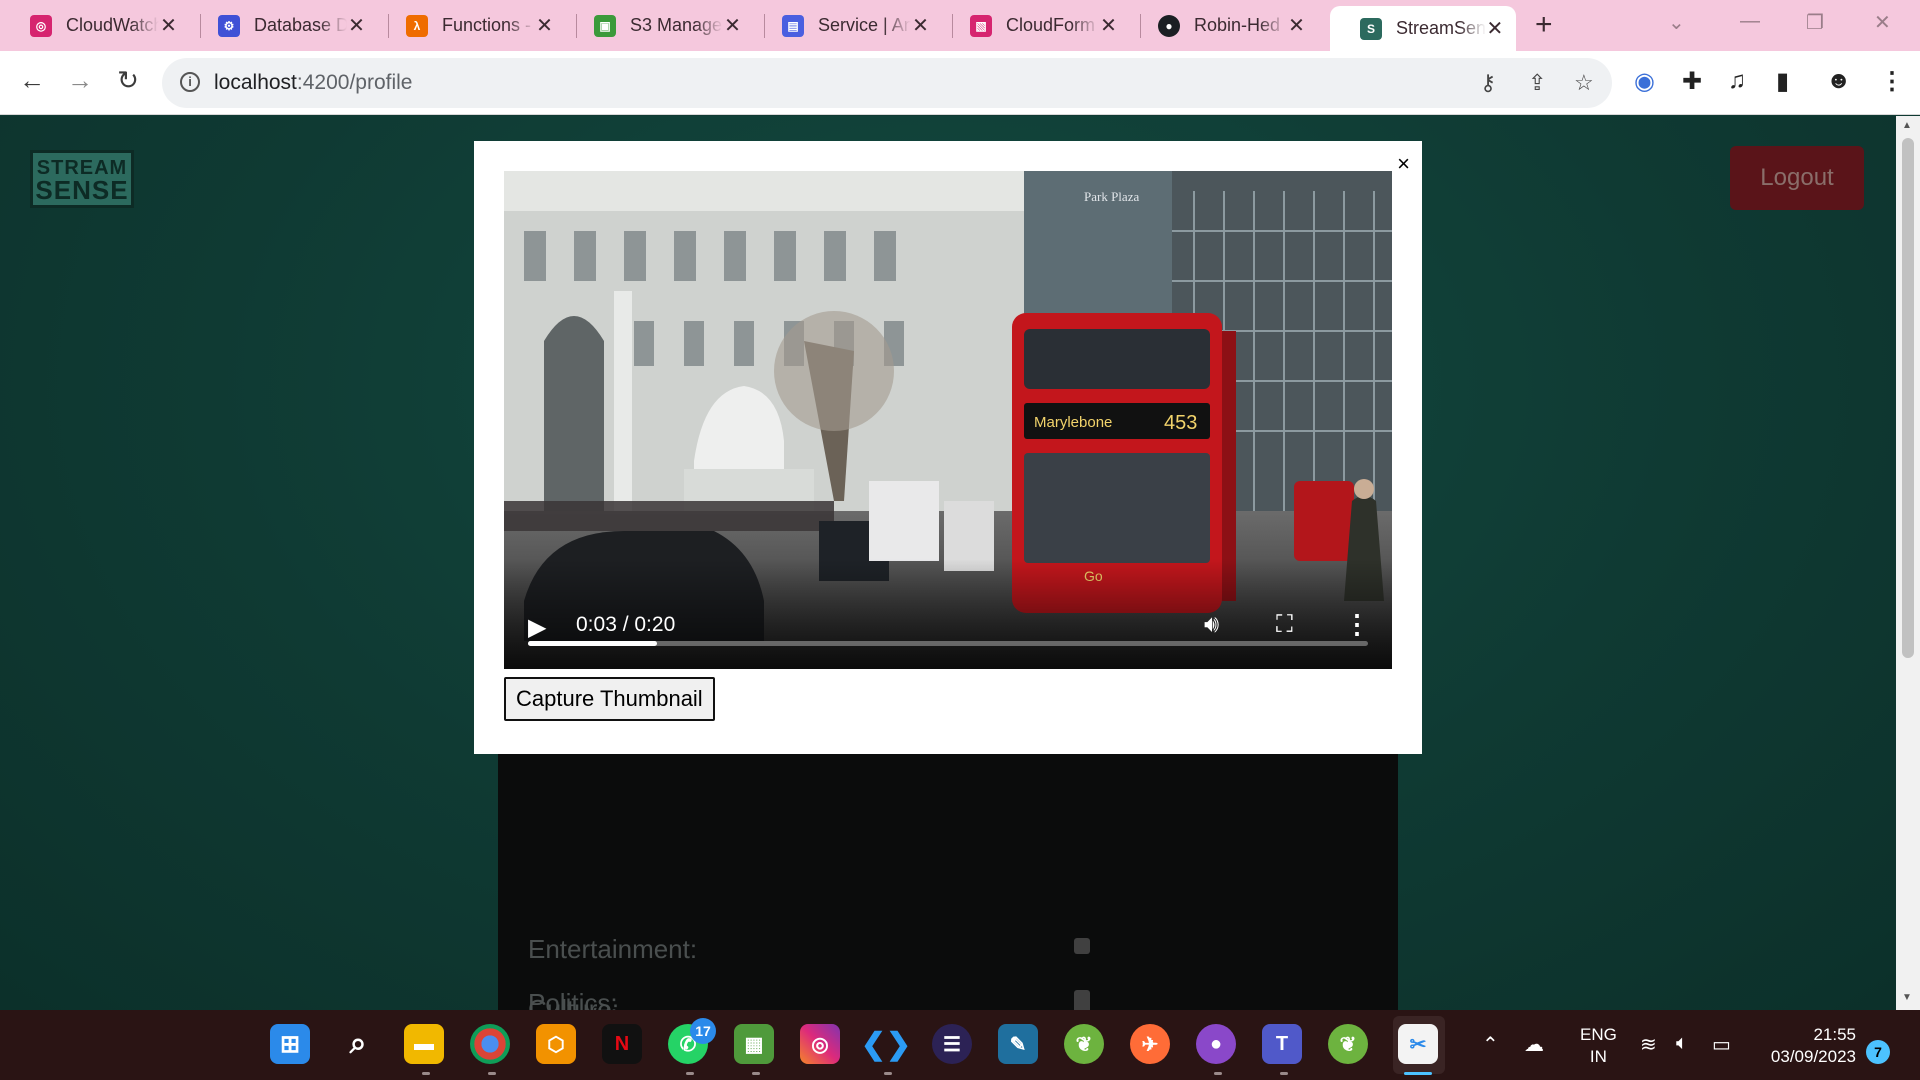 This screenshot has height=1080, width=1920. What do you see at coordinates (622, 1044) in the screenshot?
I see `netflix-icon: N` at bounding box center [622, 1044].